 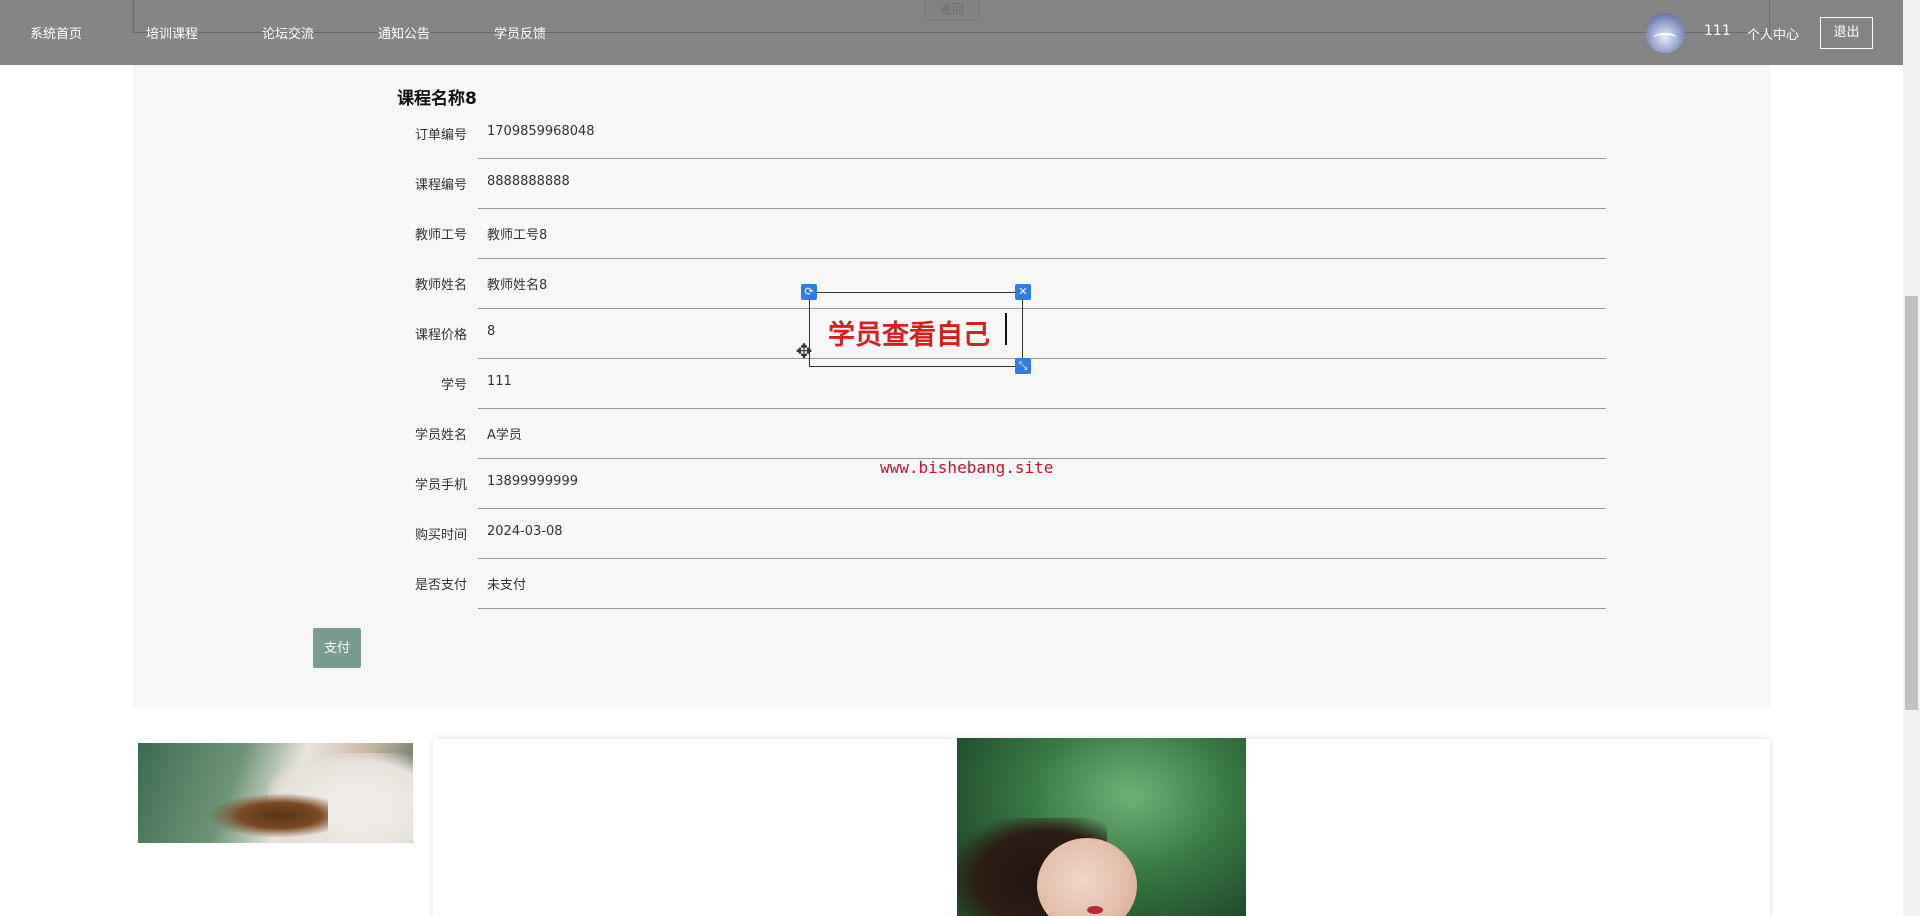 What do you see at coordinates (993, 137) in the screenshot?
I see `field-order-number: 订单编号 1709859968048` at bounding box center [993, 137].